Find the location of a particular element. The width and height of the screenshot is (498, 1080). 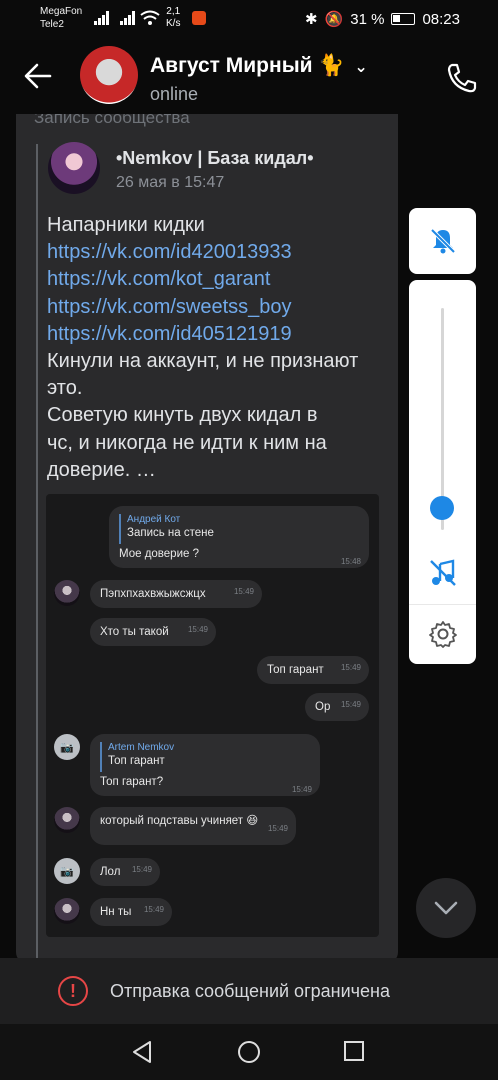

carrier-1: MegaFon is located at coordinates (61, 11).